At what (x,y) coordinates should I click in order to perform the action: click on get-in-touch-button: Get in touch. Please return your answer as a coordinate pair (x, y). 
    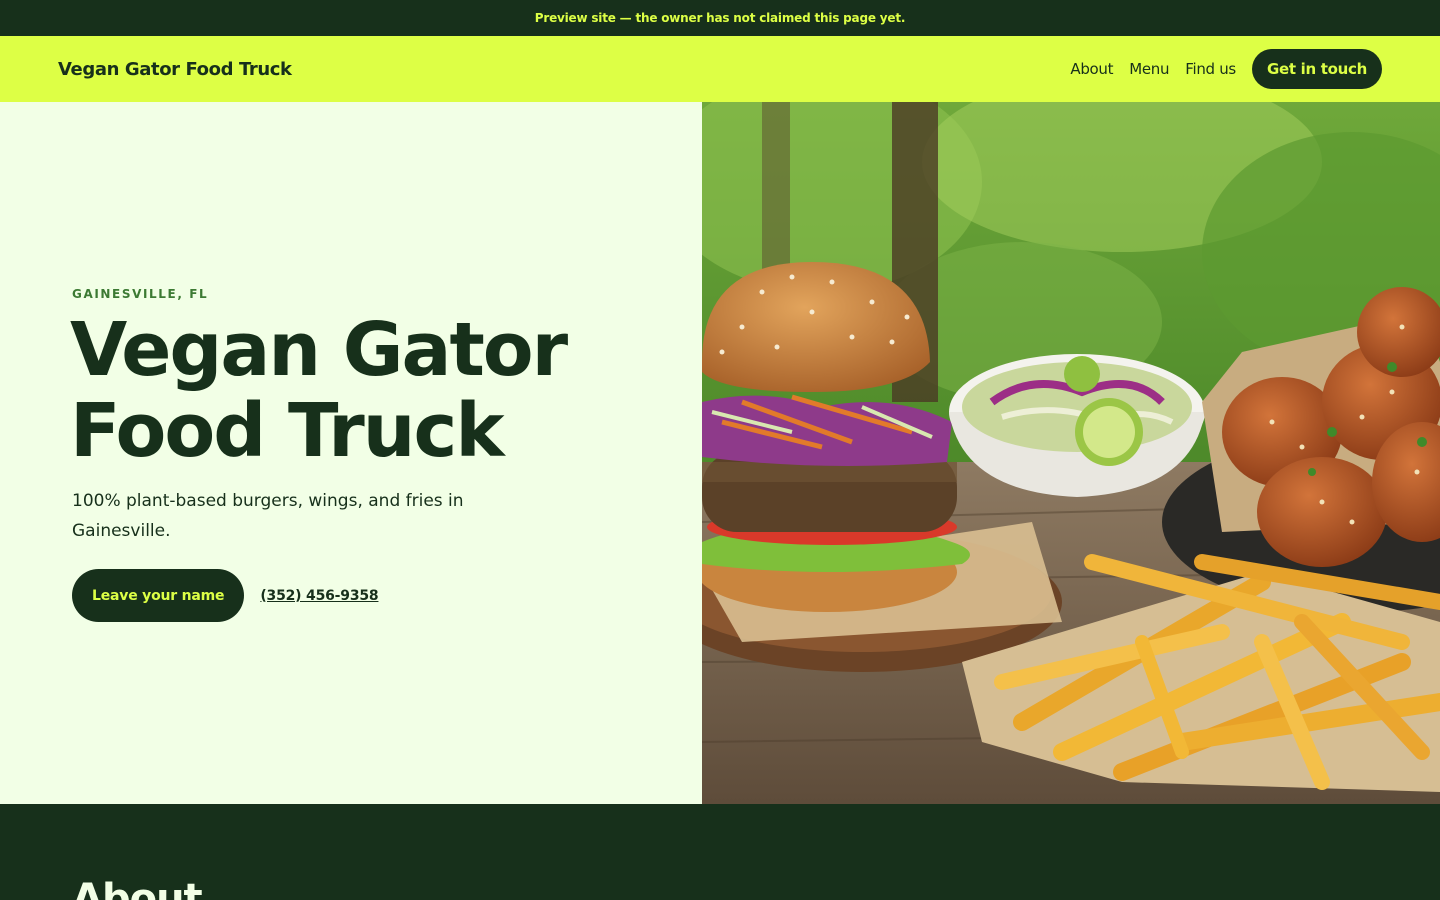
    Looking at the image, I should click on (1316, 69).